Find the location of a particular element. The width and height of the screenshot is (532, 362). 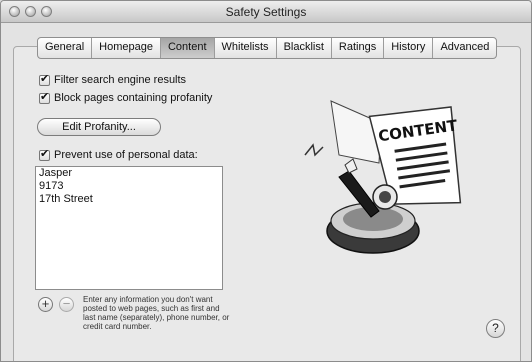

block-profanity-checkbox is located at coordinates (44, 97).